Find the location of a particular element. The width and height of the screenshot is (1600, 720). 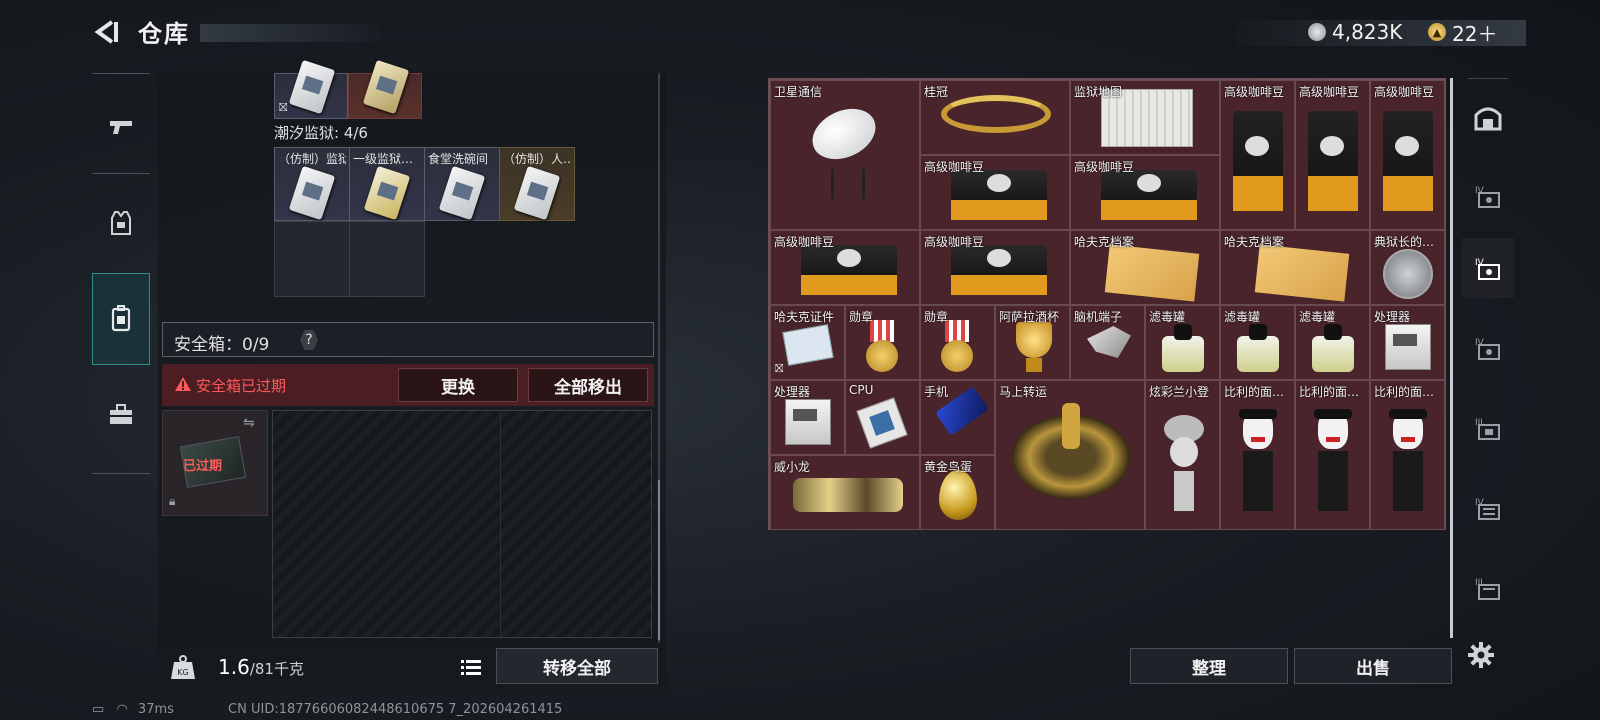

stash-item-label: 手机 is located at coordinates (936, 392).